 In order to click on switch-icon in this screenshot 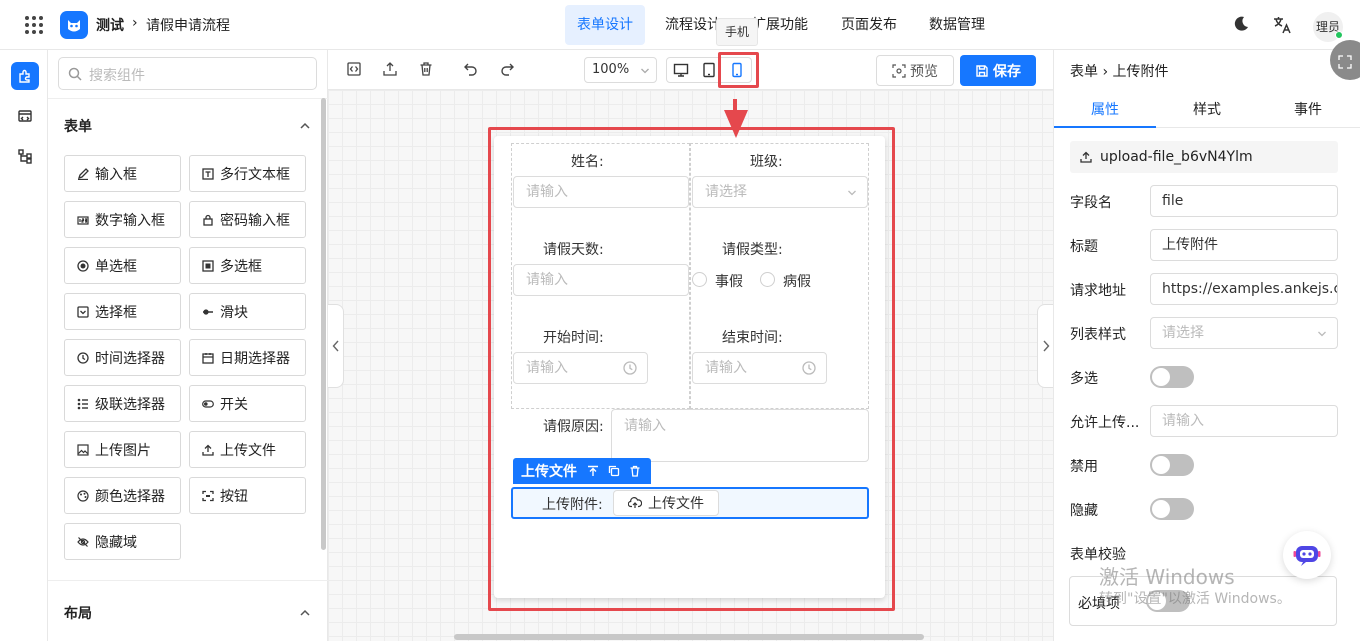, I will do `click(208, 404)`.